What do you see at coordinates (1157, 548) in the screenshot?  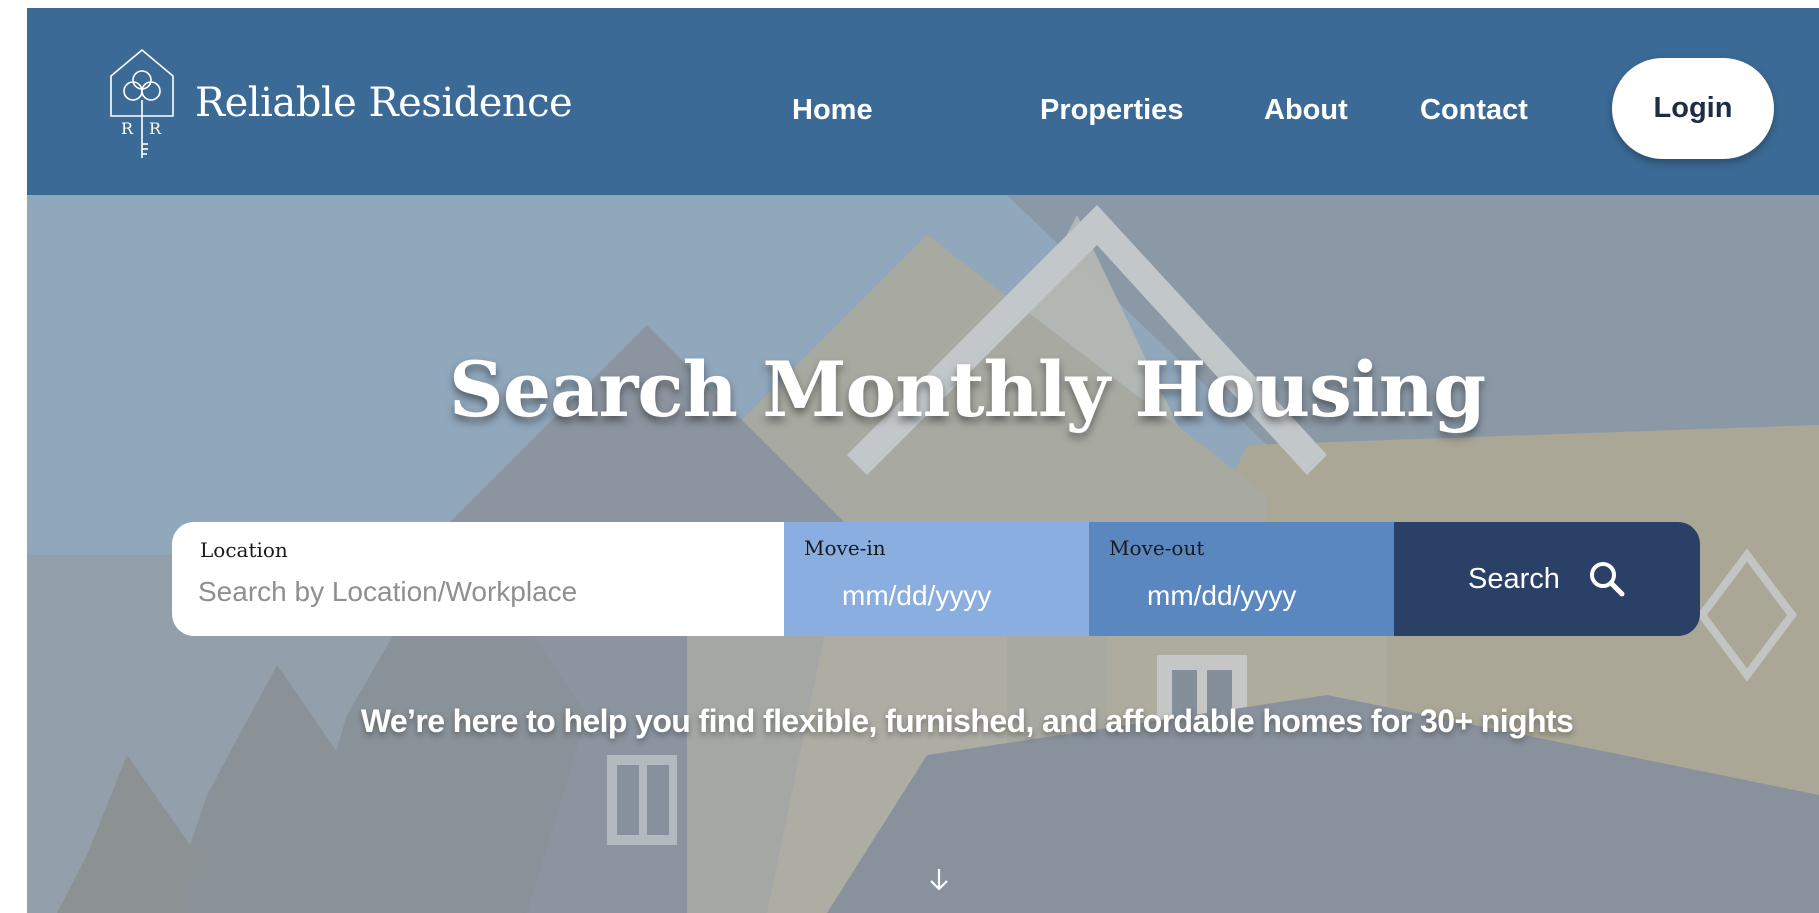 I see `move-out-label: Move-out` at bounding box center [1157, 548].